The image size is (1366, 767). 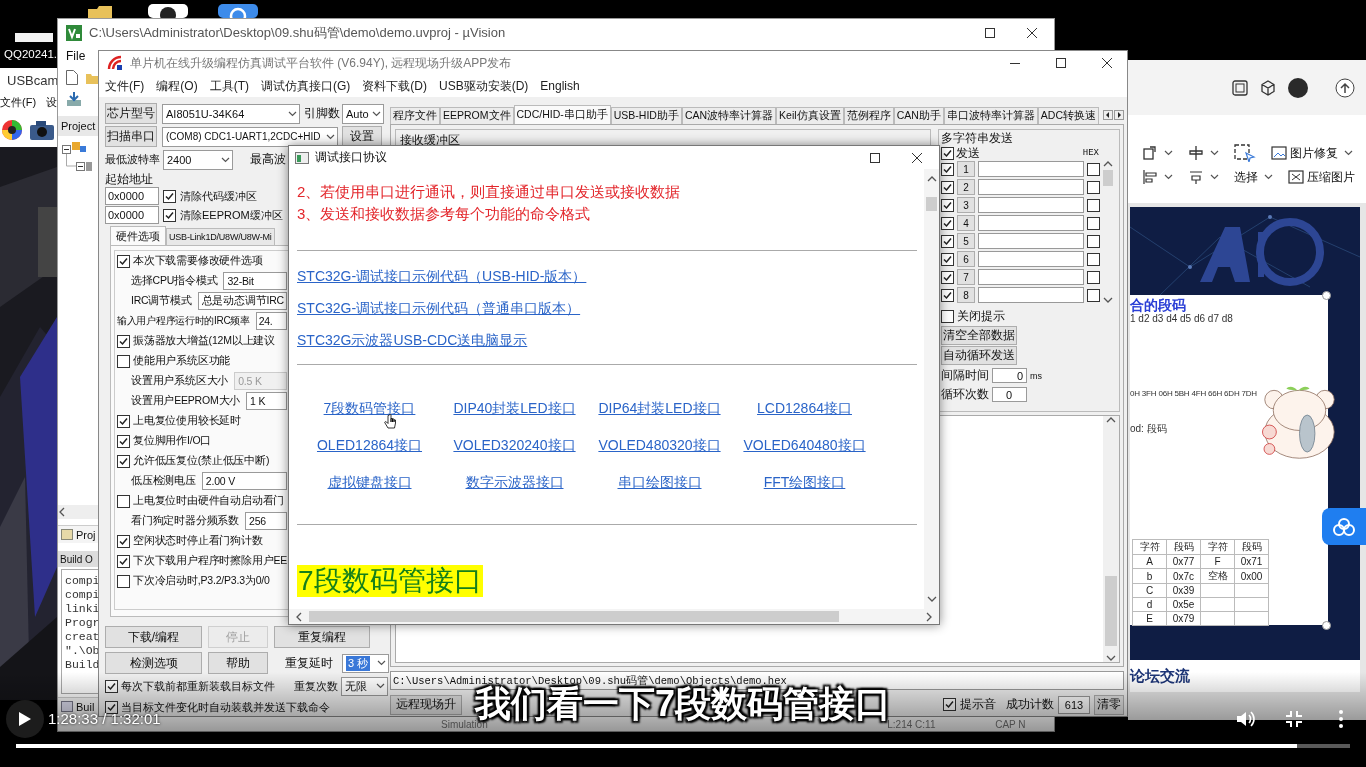 What do you see at coordinates (31, 54) in the screenshot?
I see `file-label: QQ20241.` at bounding box center [31, 54].